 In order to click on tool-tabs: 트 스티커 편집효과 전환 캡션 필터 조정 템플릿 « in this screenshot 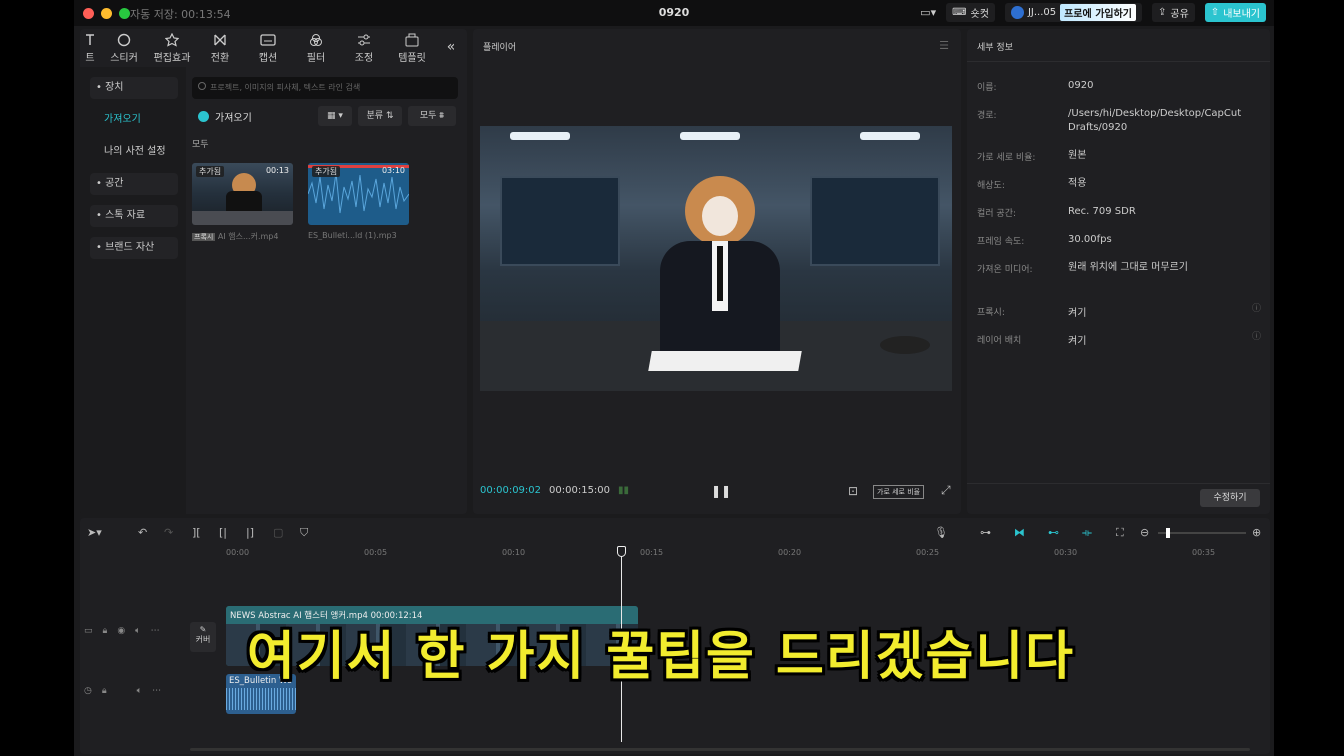, I will do `click(273, 48)`.